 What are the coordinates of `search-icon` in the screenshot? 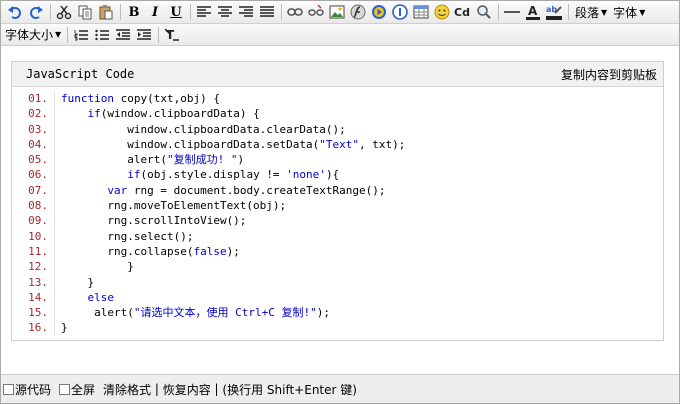 It's located at (484, 12).